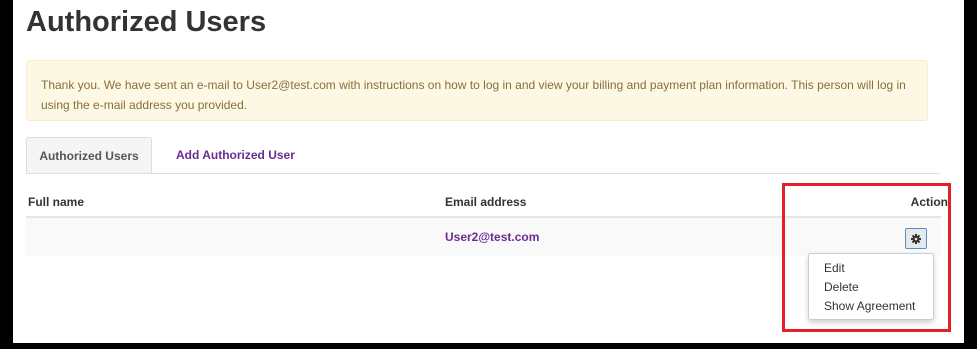 The width and height of the screenshot is (977, 349). Describe the element at coordinates (871, 306) in the screenshot. I see `menu-item-show-agreement: Show Agreement` at that location.